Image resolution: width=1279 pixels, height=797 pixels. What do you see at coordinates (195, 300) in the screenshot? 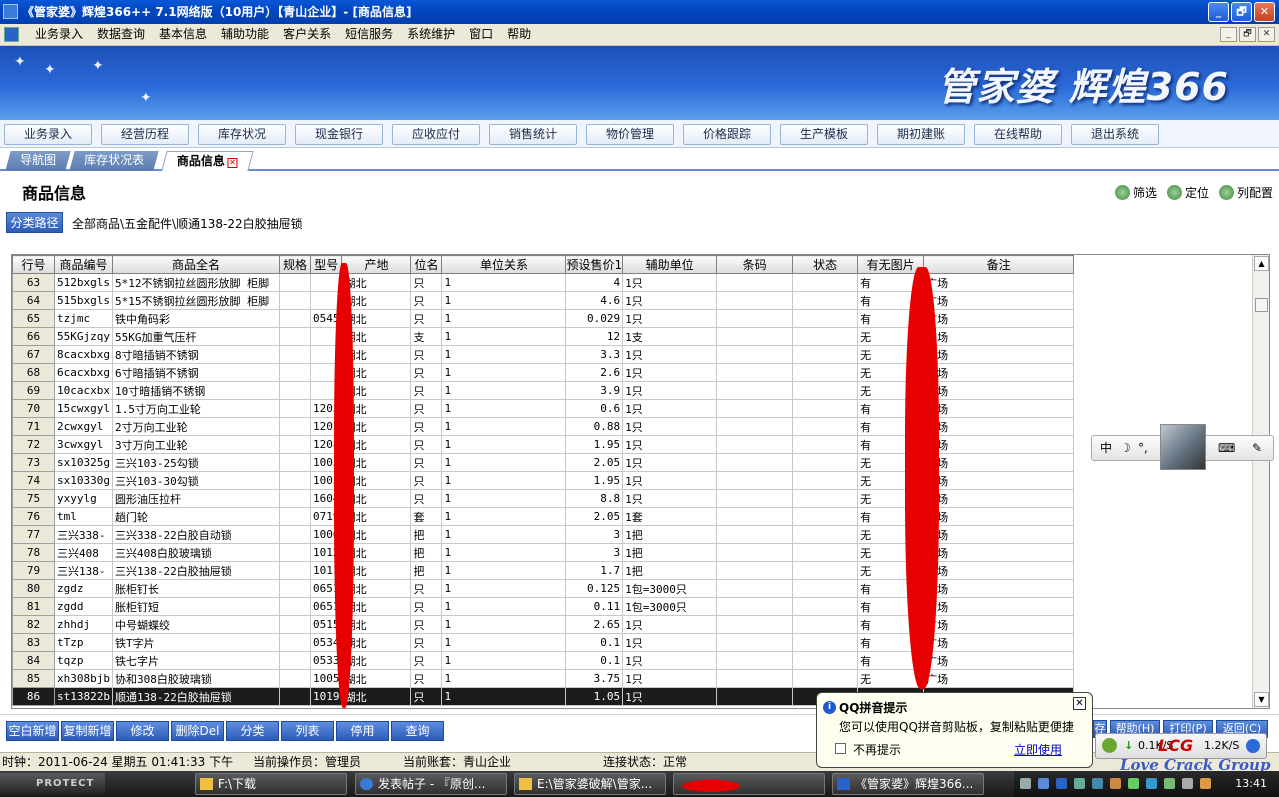
I see `table-cell: 5*15不锈钢拉丝圆形放脚 柜脚` at bounding box center [195, 300].